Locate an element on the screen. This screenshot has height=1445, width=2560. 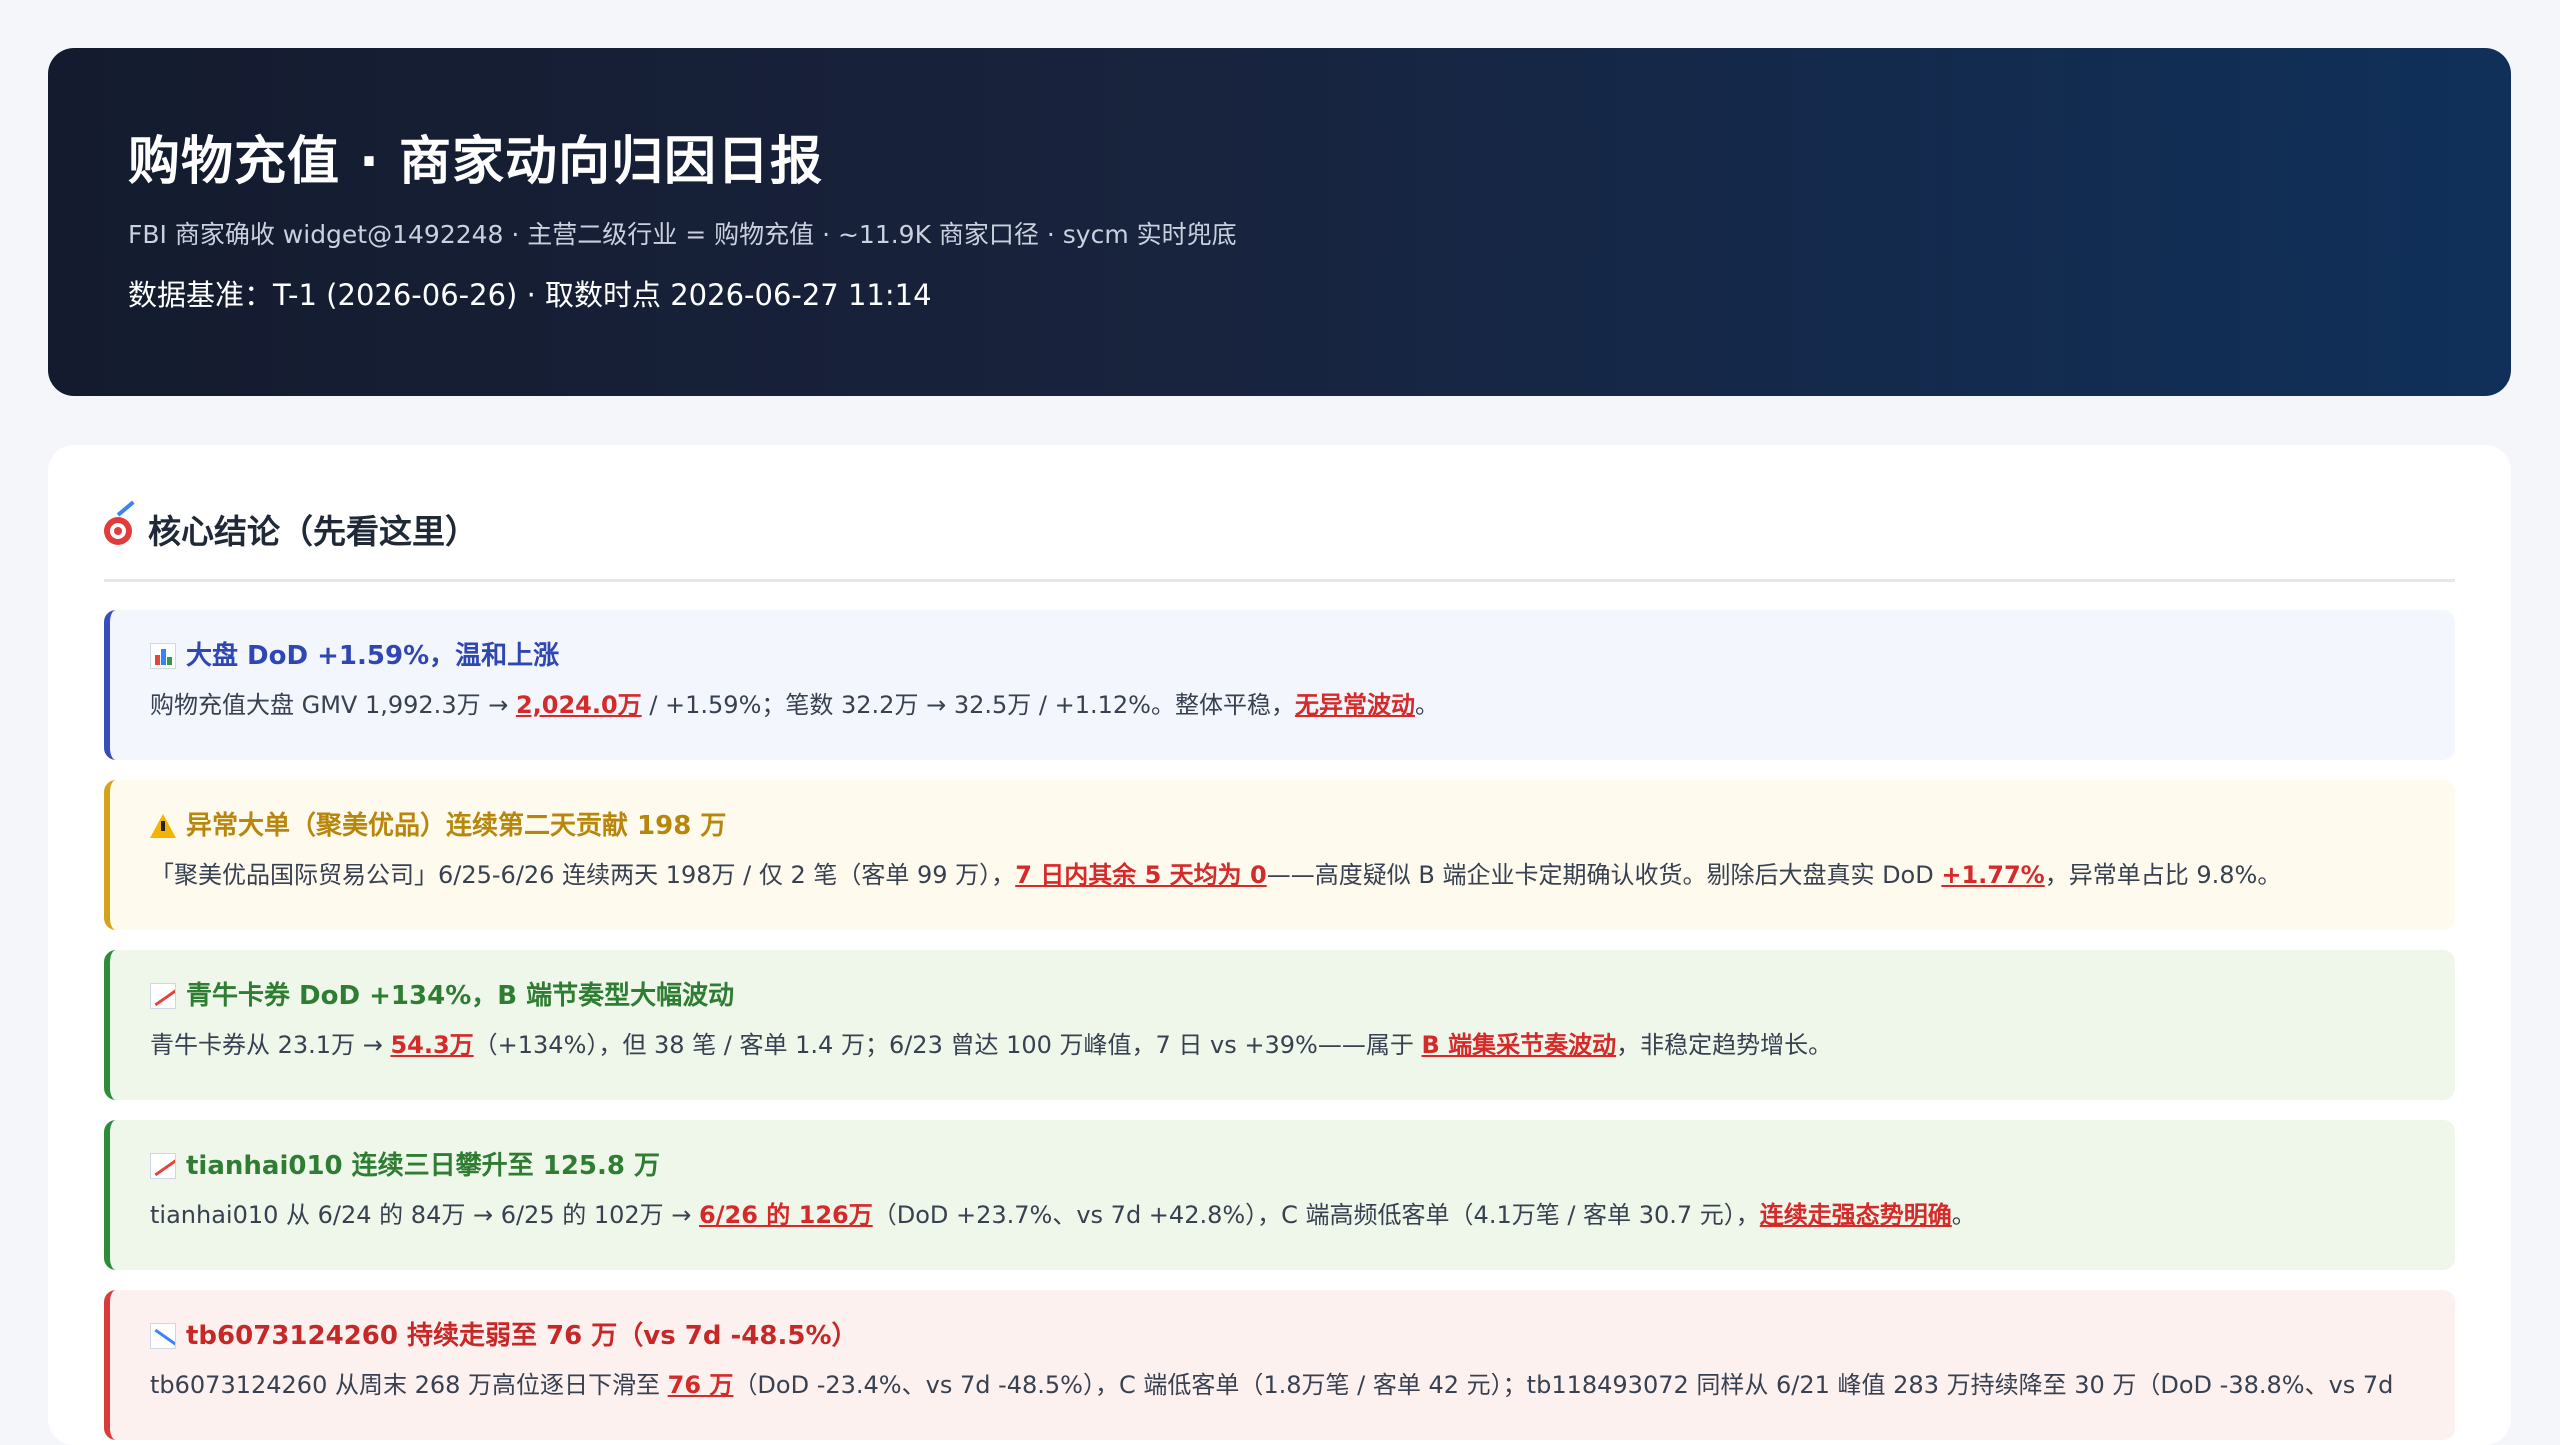
highlight-link: 7 日内其余 5 天均为 0 is located at coordinates (1141, 875).